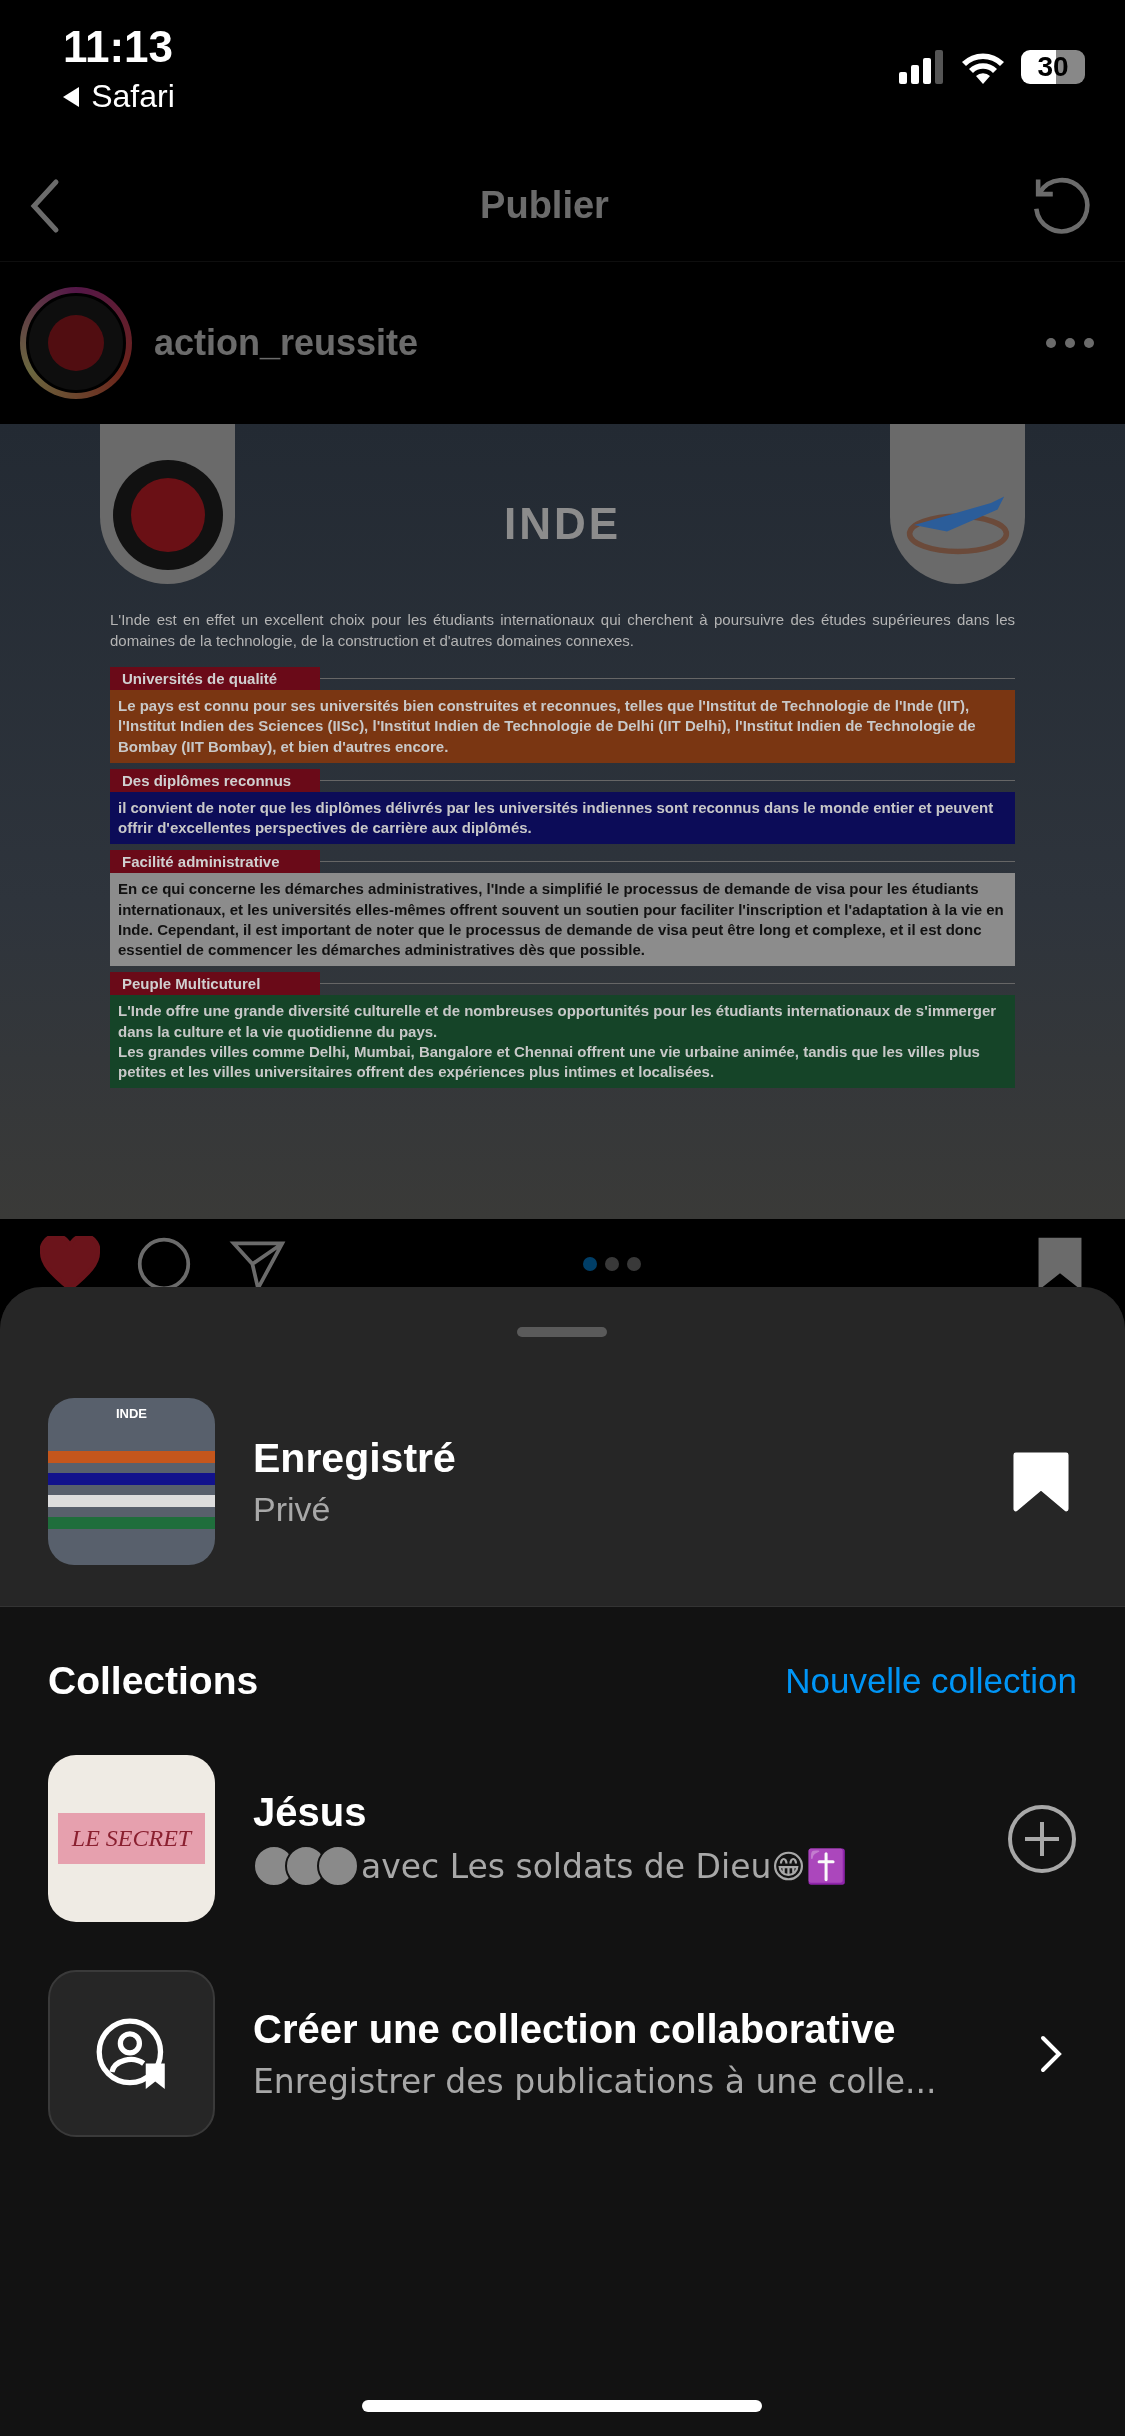  Describe the element at coordinates (562, 818) in the screenshot. I see `section-text: il convient de noter que les diplômes délivrés par les universités indiennes sont reconnus dans le monde entier et peuvent offrir d'excellentes perspectives de carrière aux diplômés.` at that location.